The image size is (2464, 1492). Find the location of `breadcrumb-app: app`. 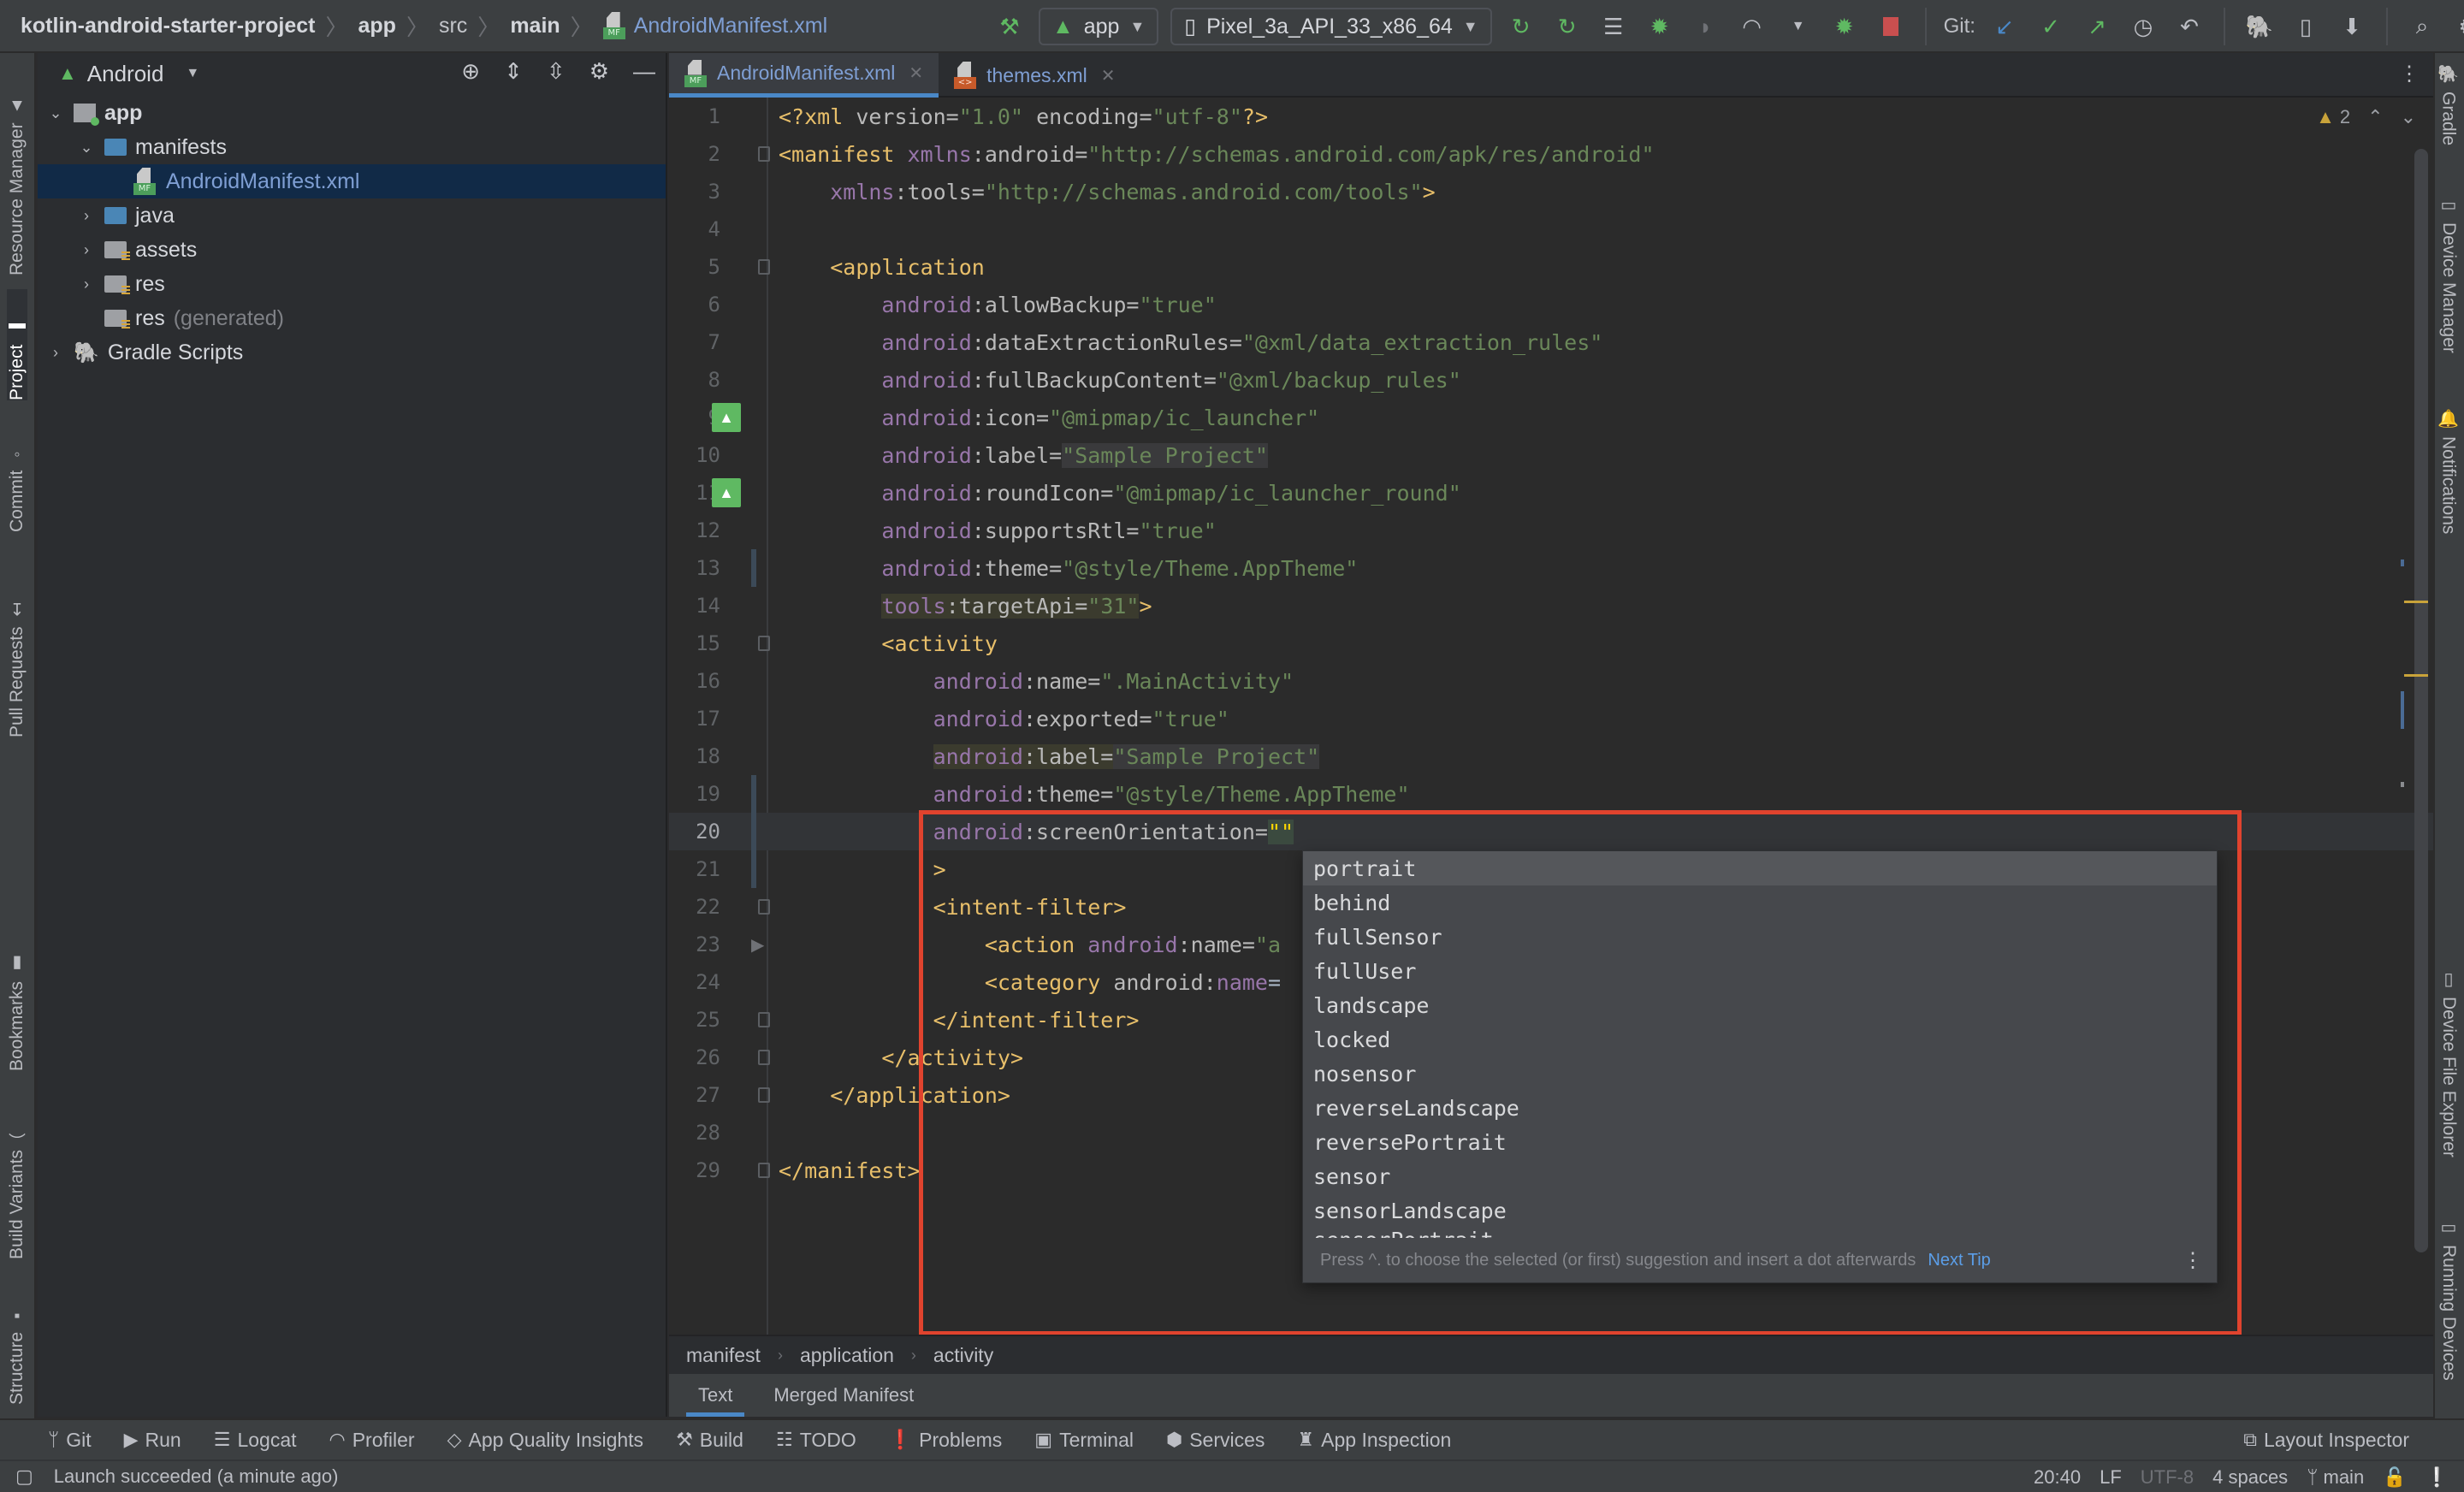

breadcrumb-app: app is located at coordinates (377, 26).